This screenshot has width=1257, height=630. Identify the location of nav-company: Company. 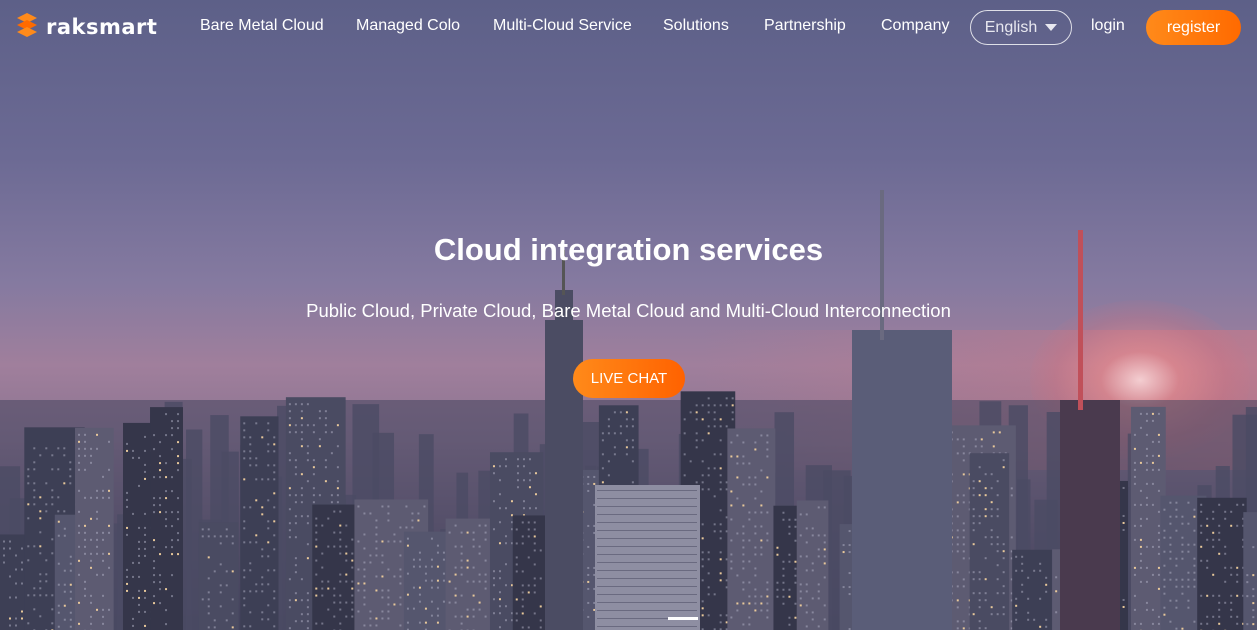
(915, 26).